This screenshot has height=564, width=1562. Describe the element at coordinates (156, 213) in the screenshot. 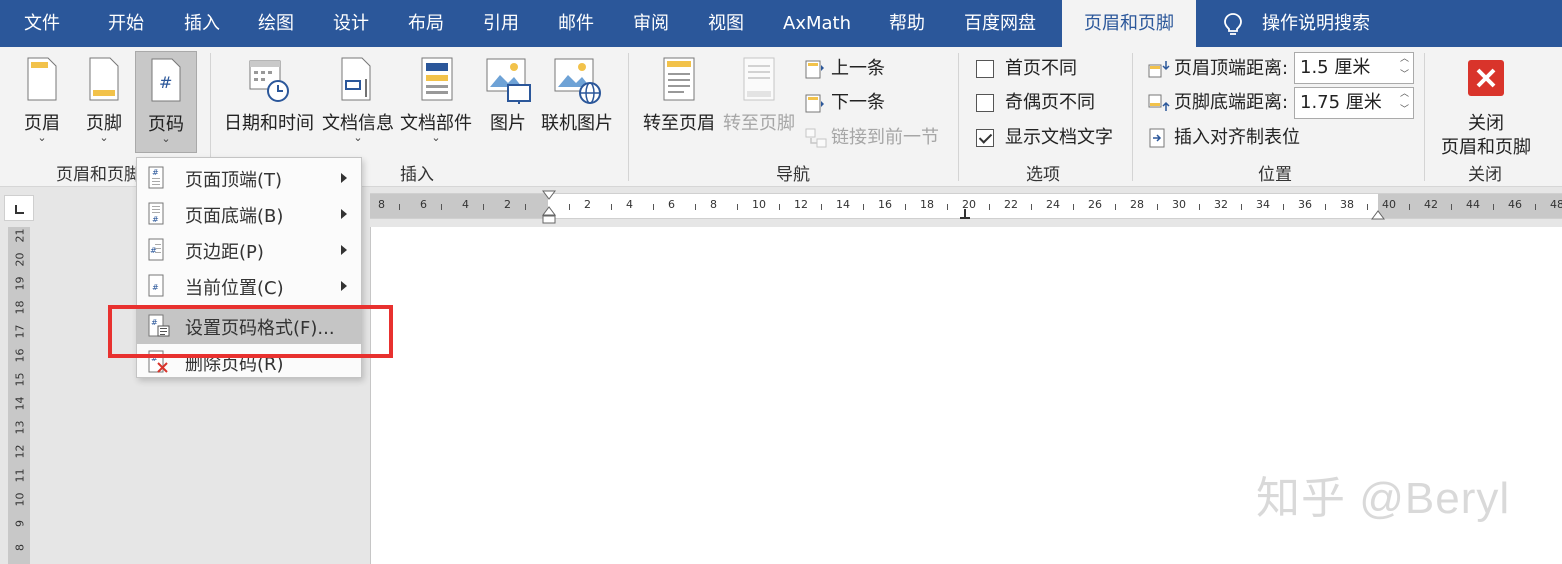

I see `page-number-bottom-icon: #` at that location.